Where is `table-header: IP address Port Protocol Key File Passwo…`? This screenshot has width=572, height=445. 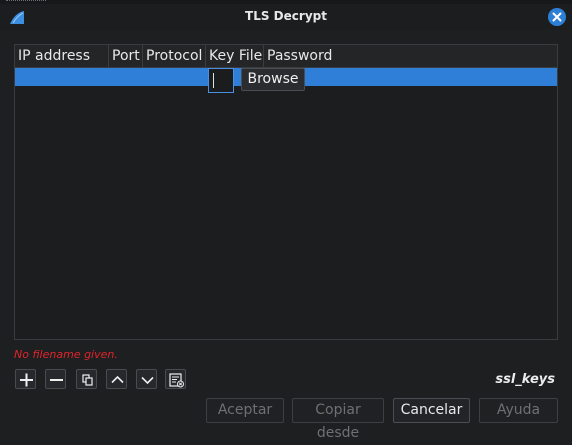 table-header: IP address Port Protocol Key File Passwo… is located at coordinates (286, 56).